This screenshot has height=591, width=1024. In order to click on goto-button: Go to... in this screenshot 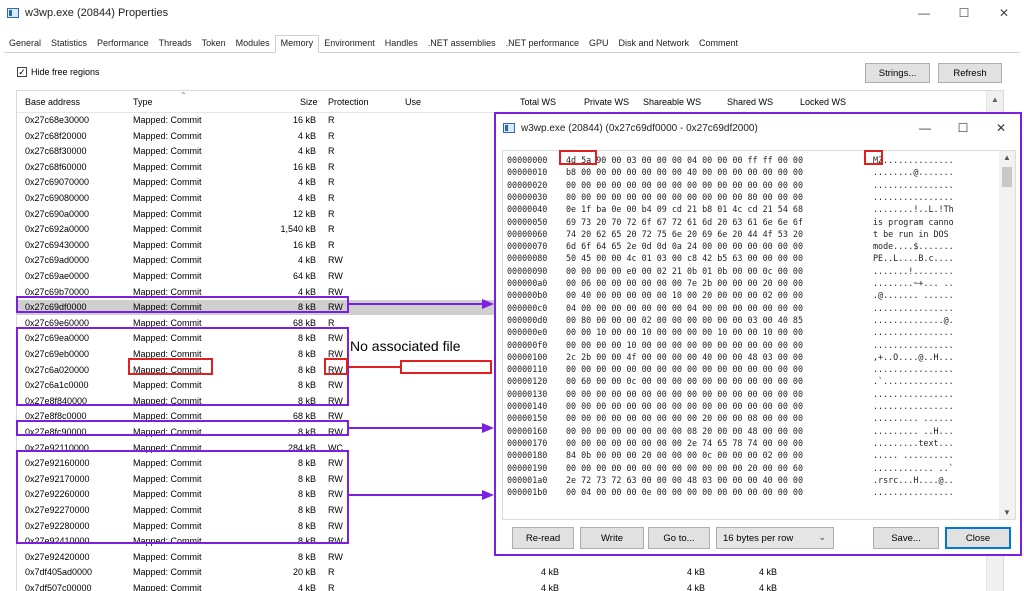, I will do `click(679, 538)`.